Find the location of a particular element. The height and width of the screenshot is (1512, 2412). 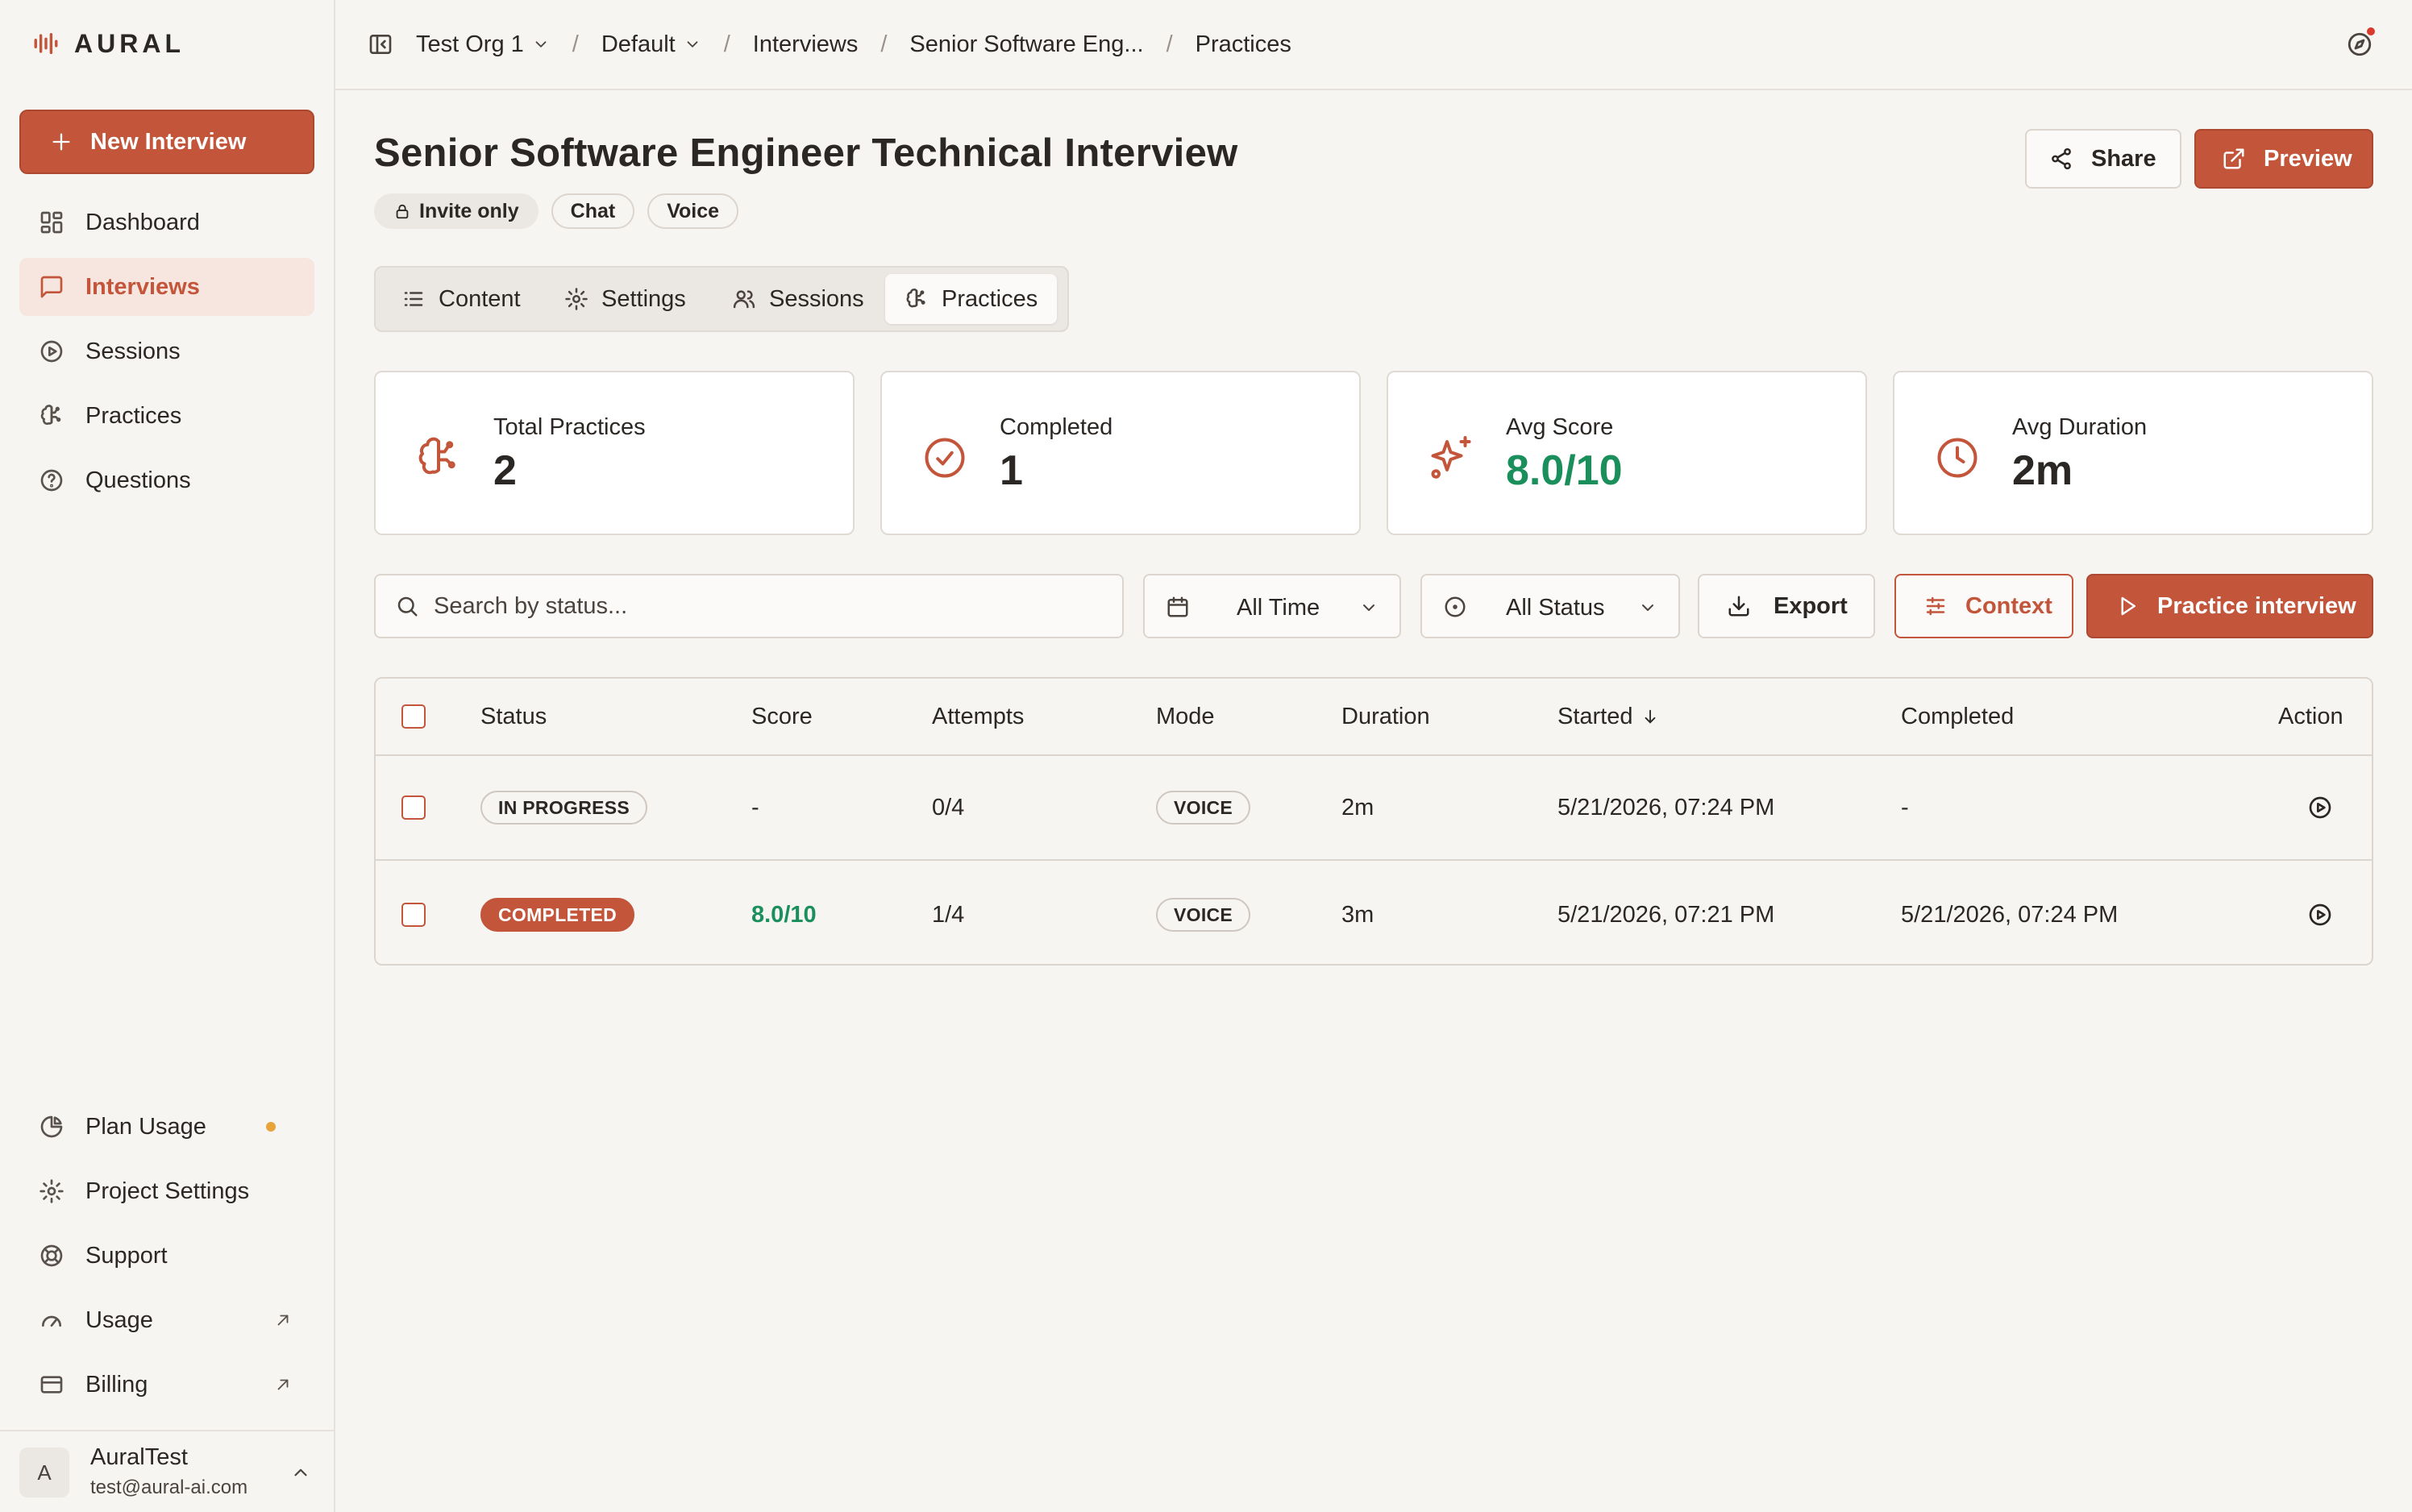

user-email: test@aural-ai.com is located at coordinates (169, 1487).